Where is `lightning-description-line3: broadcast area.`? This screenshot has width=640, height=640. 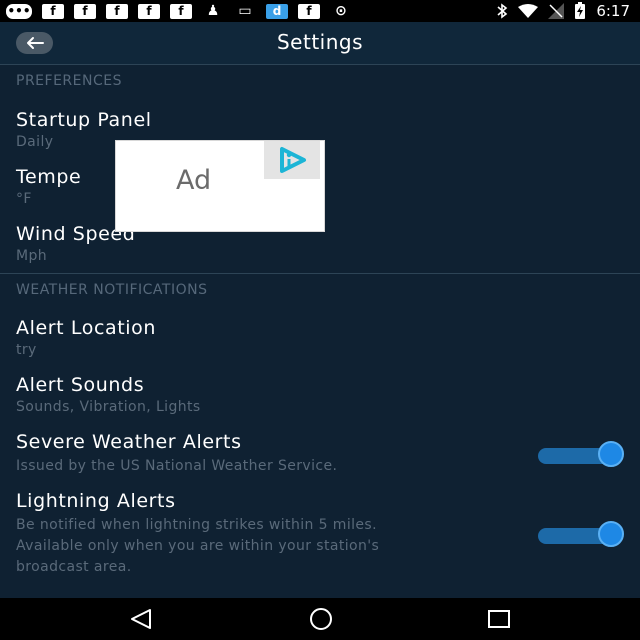 lightning-description-line3: broadcast area. is located at coordinates (74, 567).